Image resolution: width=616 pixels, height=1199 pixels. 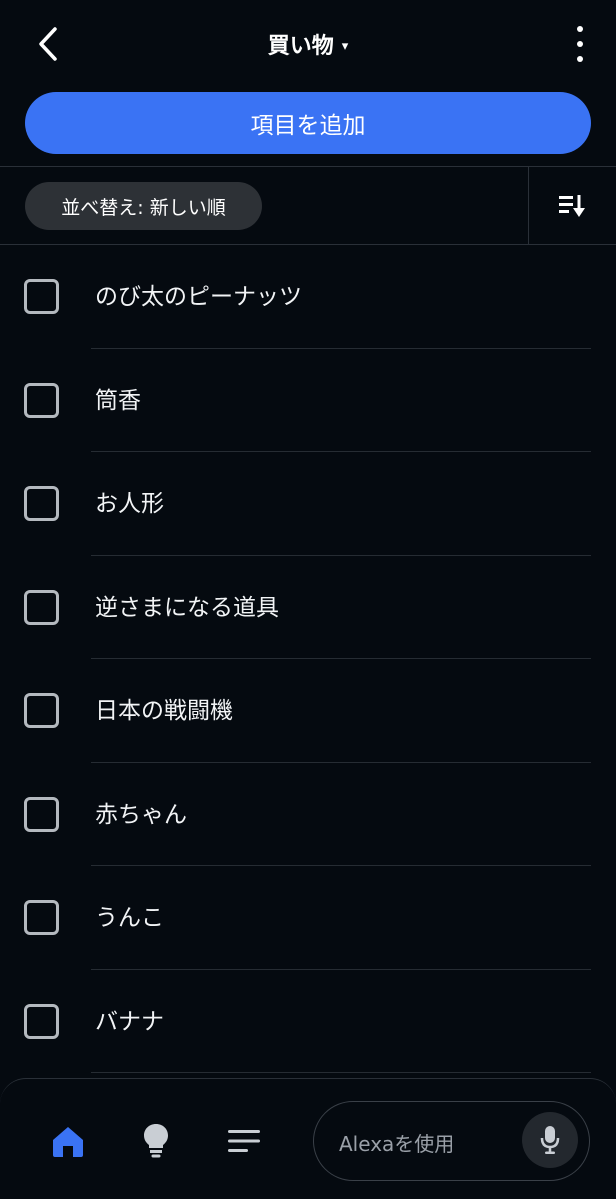 I want to click on microphone-icon, so click(x=550, y=1140).